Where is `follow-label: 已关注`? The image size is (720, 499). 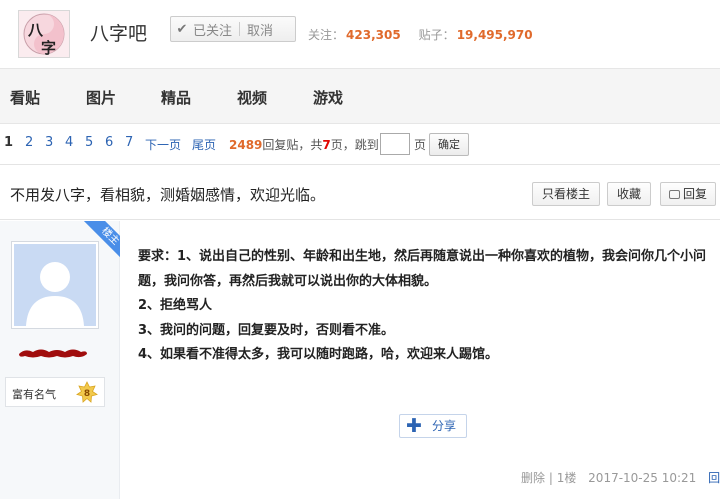
follow-label: 已关注 is located at coordinates (213, 31).